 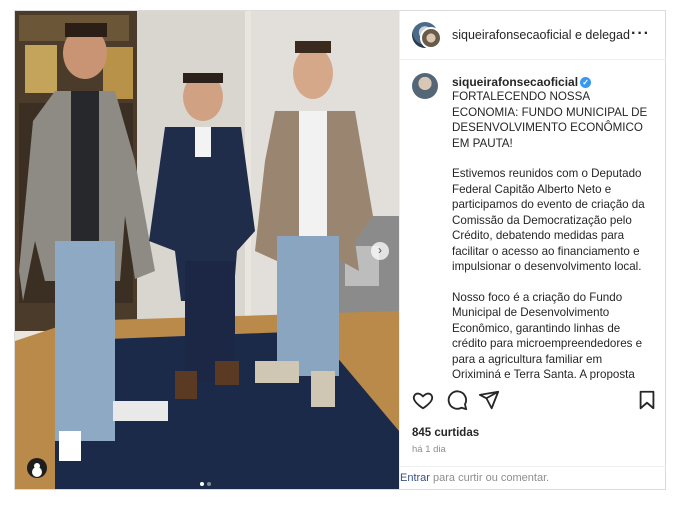 What do you see at coordinates (647, 400) in the screenshot?
I see `bookmark-icon` at bounding box center [647, 400].